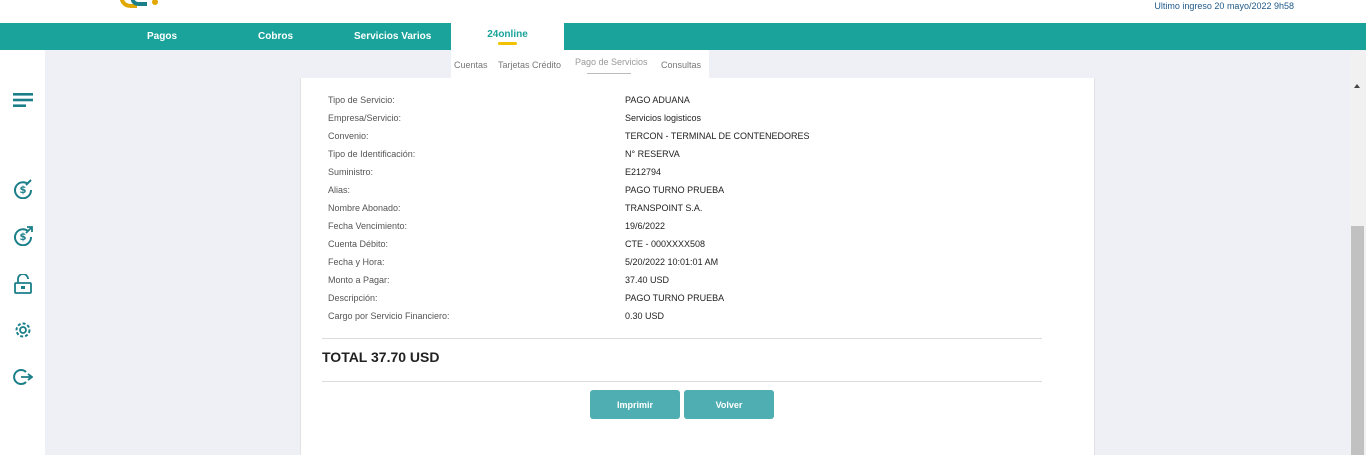 The image size is (1366, 455). Describe the element at coordinates (359, 280) in the screenshot. I see `detail-label: Monto a Pagar:` at that location.